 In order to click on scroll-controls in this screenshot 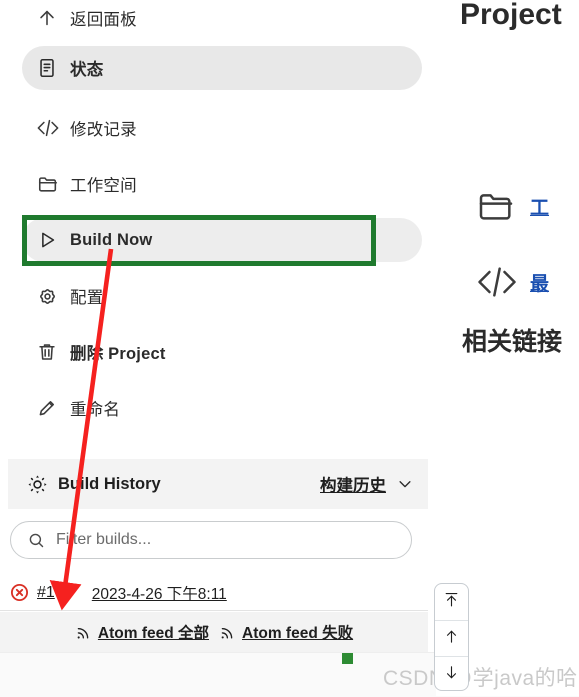, I will do `click(451, 637)`.